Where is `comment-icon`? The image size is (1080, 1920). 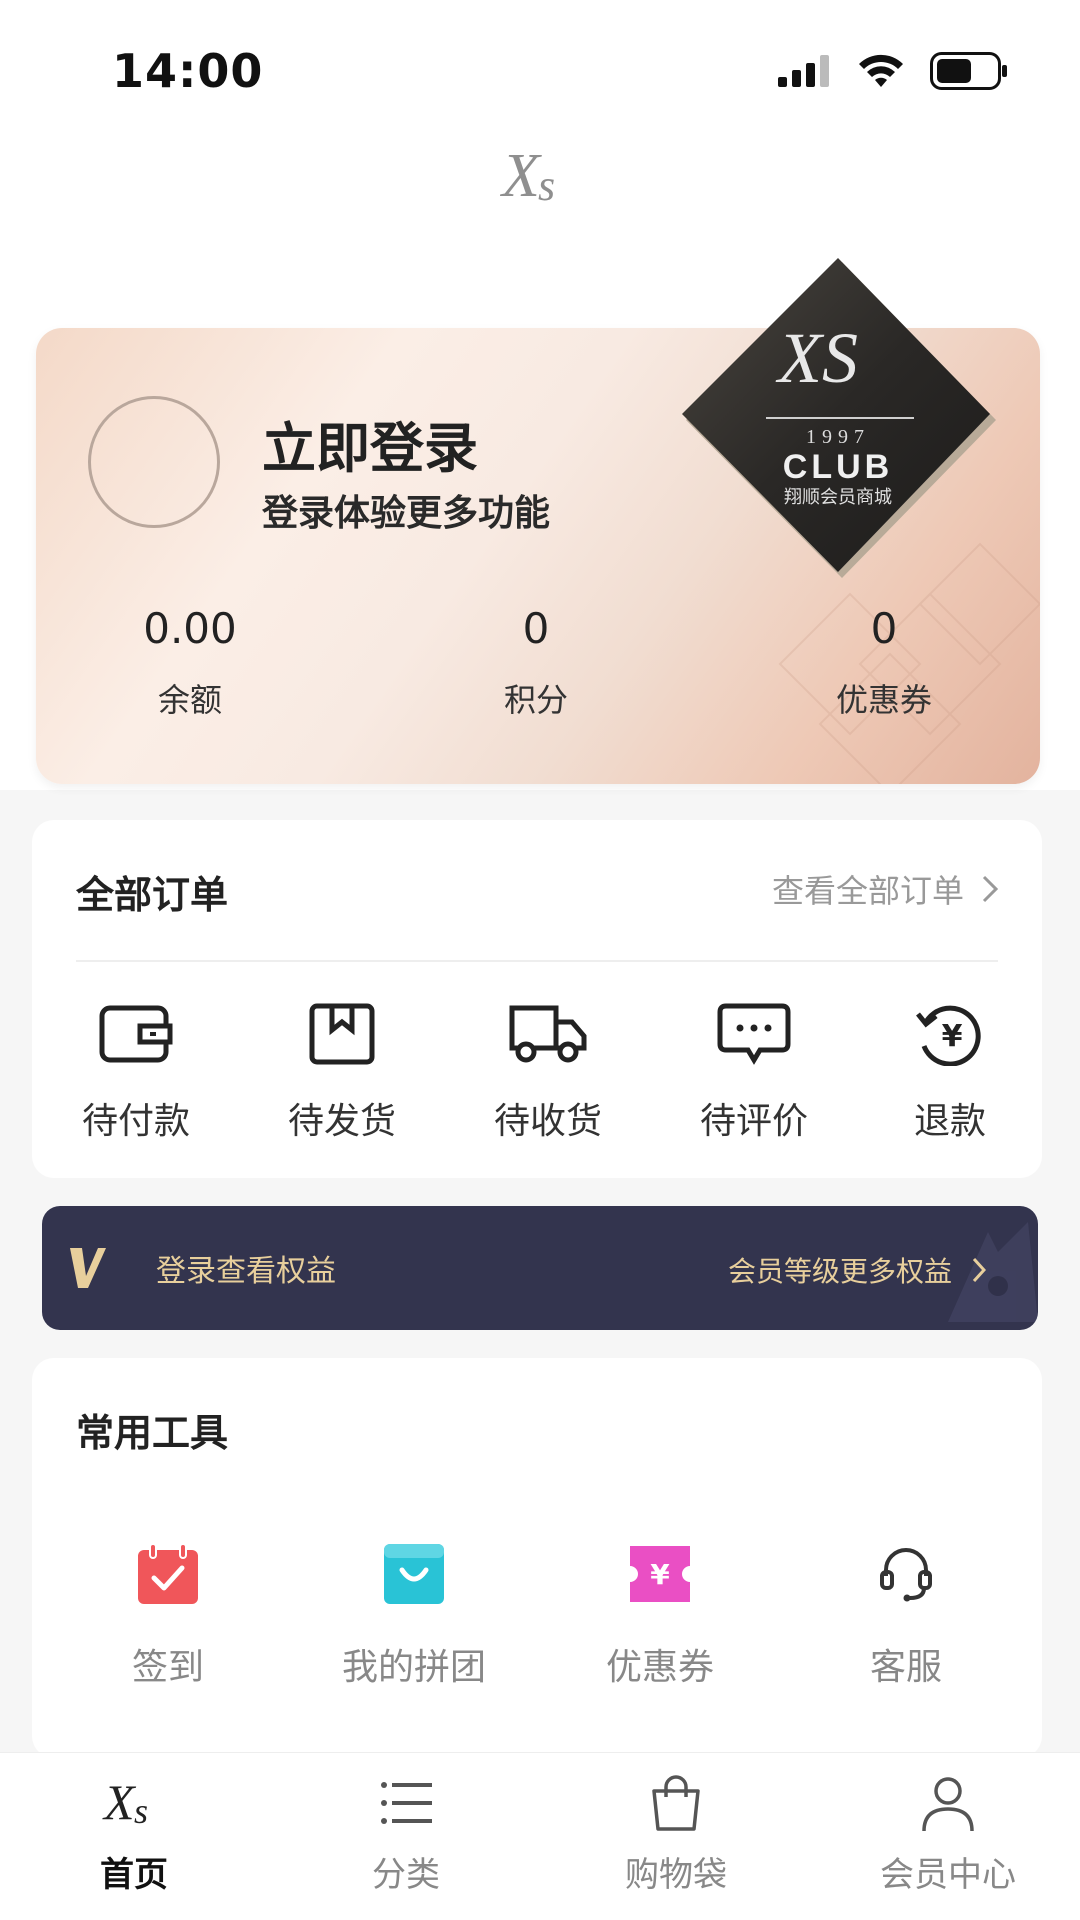 comment-icon is located at coordinates (754, 1034).